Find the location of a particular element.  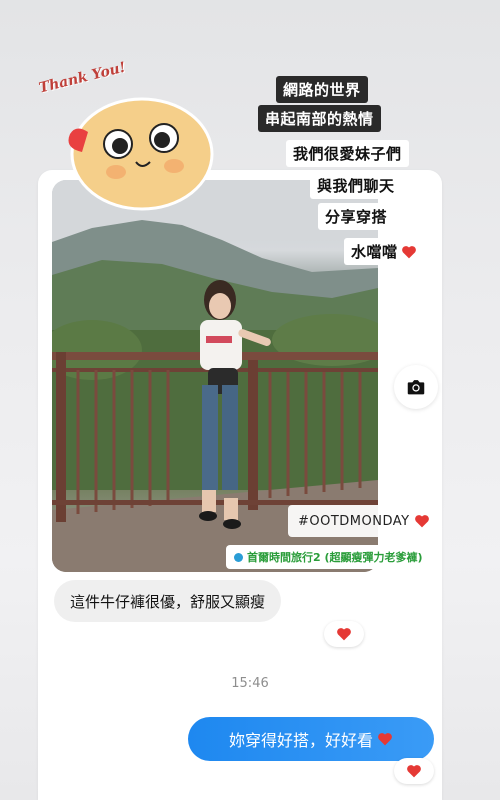

message-timestamp: 15:46 is located at coordinates (250, 683).